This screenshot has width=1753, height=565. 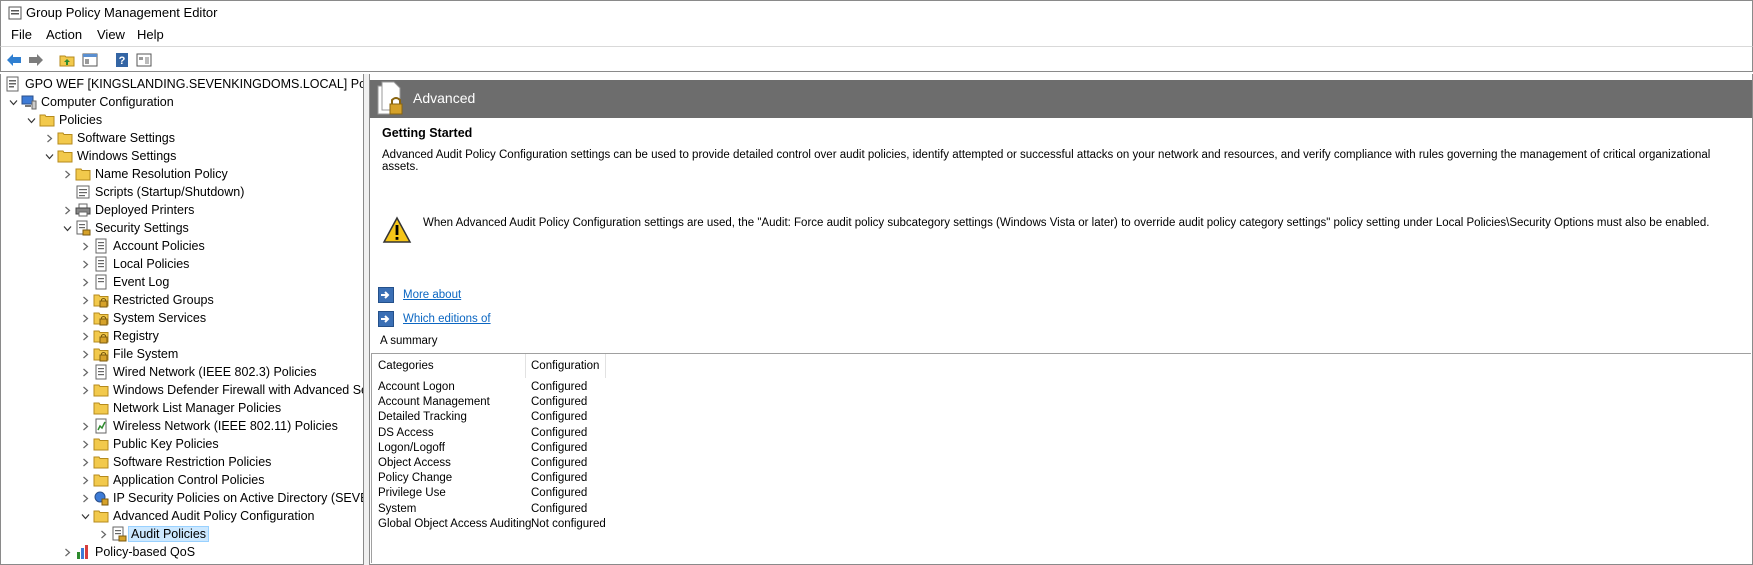 I want to click on table-cell-category: Policy Change, so click(x=415, y=478).